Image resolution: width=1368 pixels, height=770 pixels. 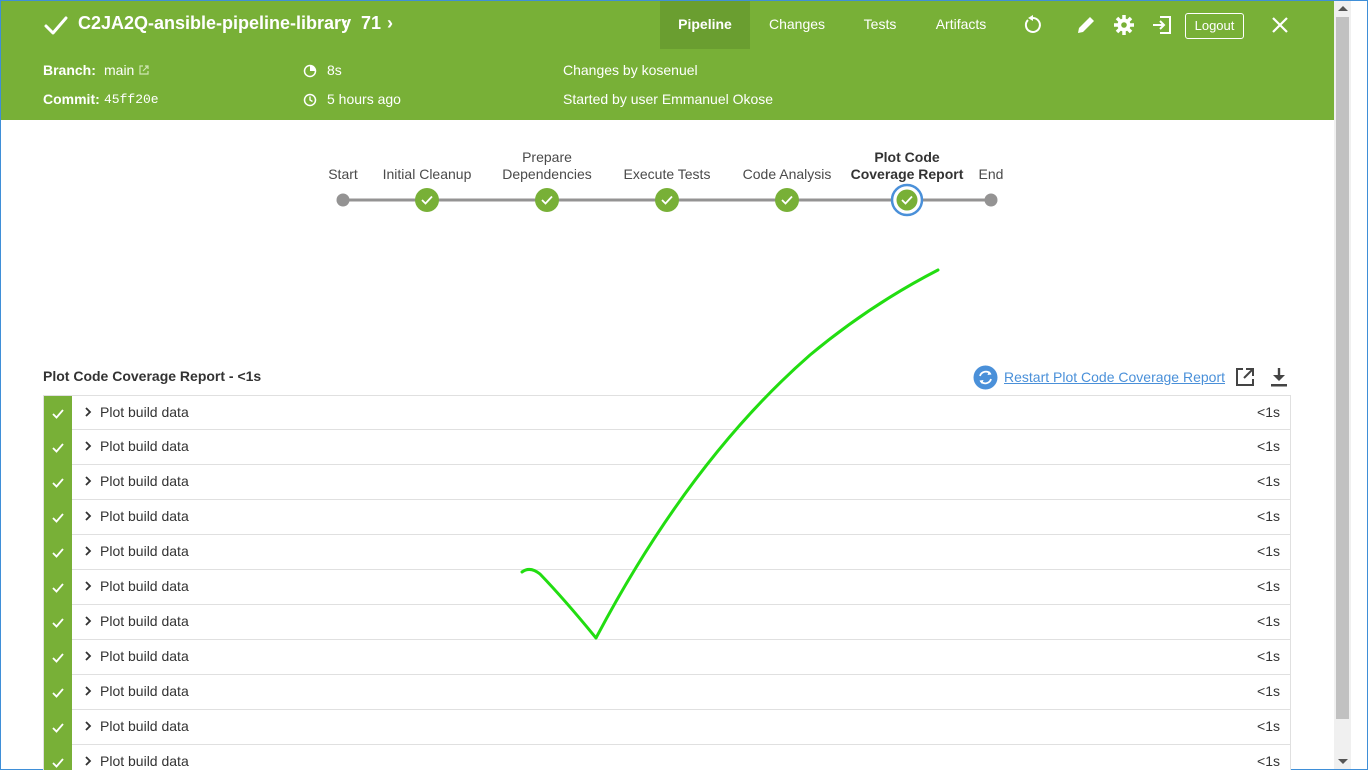 I want to click on stage-node-code-analysis, so click(x=787, y=200).